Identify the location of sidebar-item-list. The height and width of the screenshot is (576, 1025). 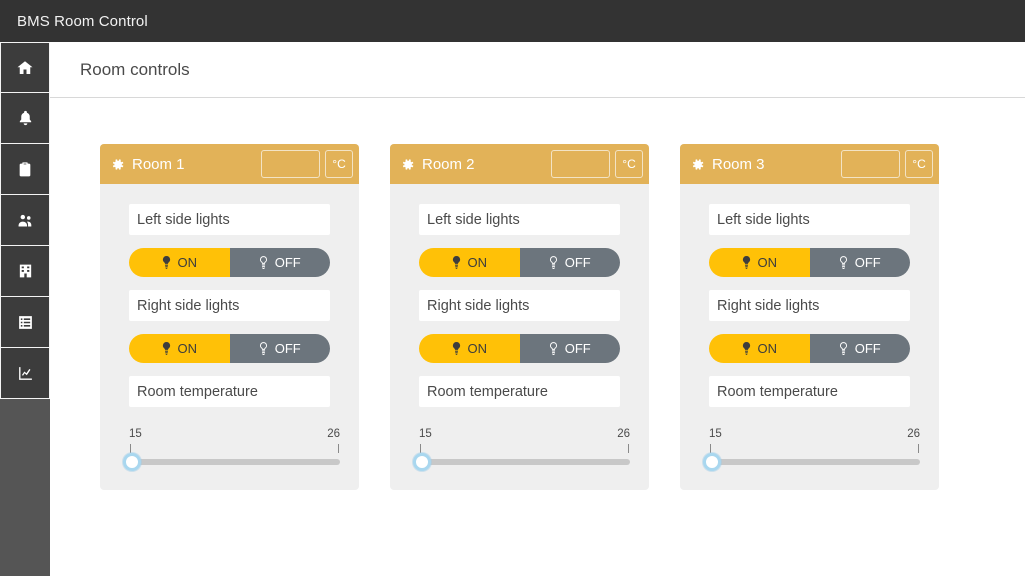
(25, 322).